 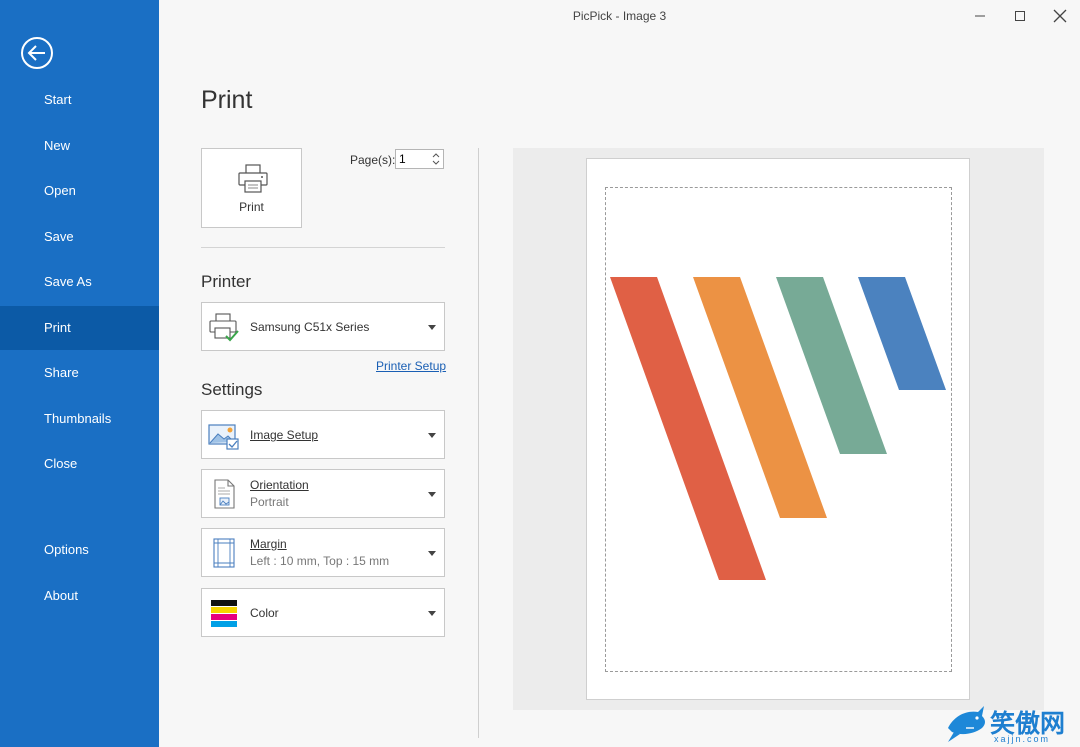 I want to click on margin-select: Margin Left : 10 mm, Top : 15 mm, so click(x=323, y=552).